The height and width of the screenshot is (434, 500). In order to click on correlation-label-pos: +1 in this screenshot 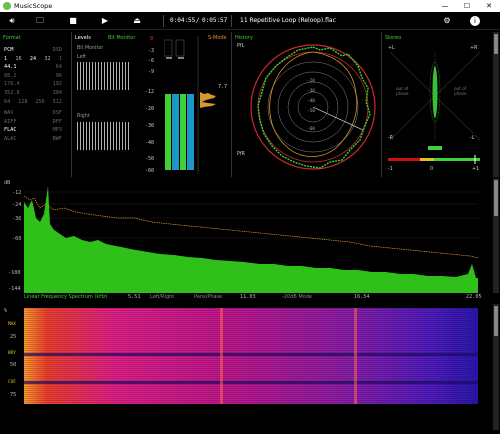, I will do `click(476, 169)`.